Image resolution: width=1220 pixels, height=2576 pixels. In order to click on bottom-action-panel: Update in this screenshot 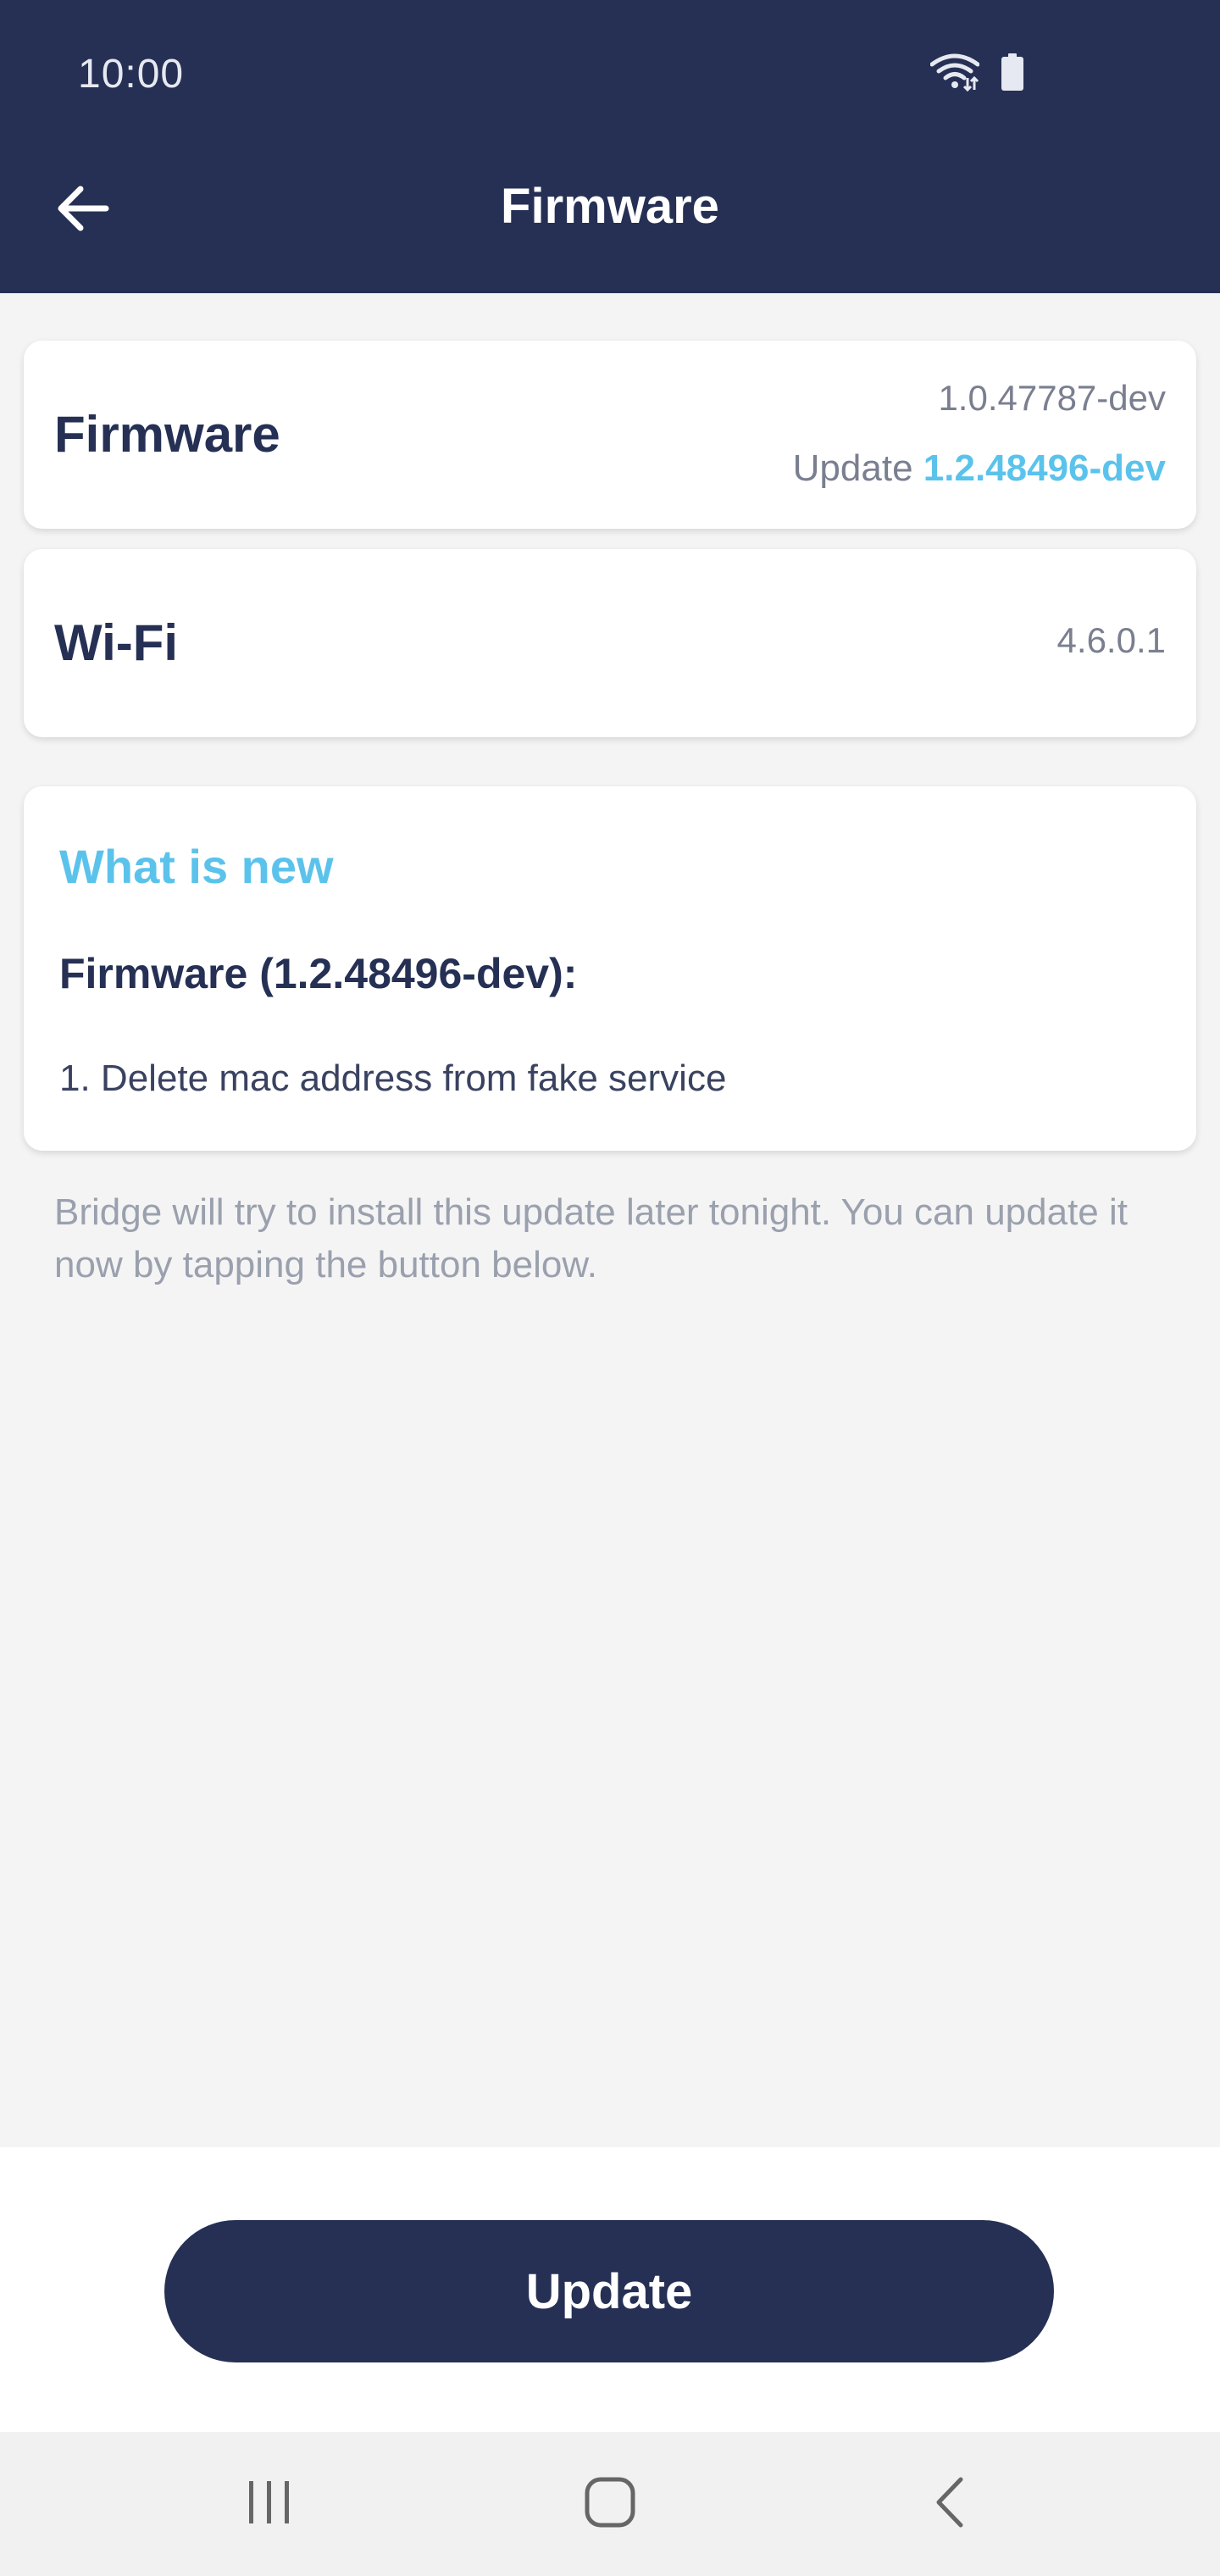, I will do `click(610, 2289)`.